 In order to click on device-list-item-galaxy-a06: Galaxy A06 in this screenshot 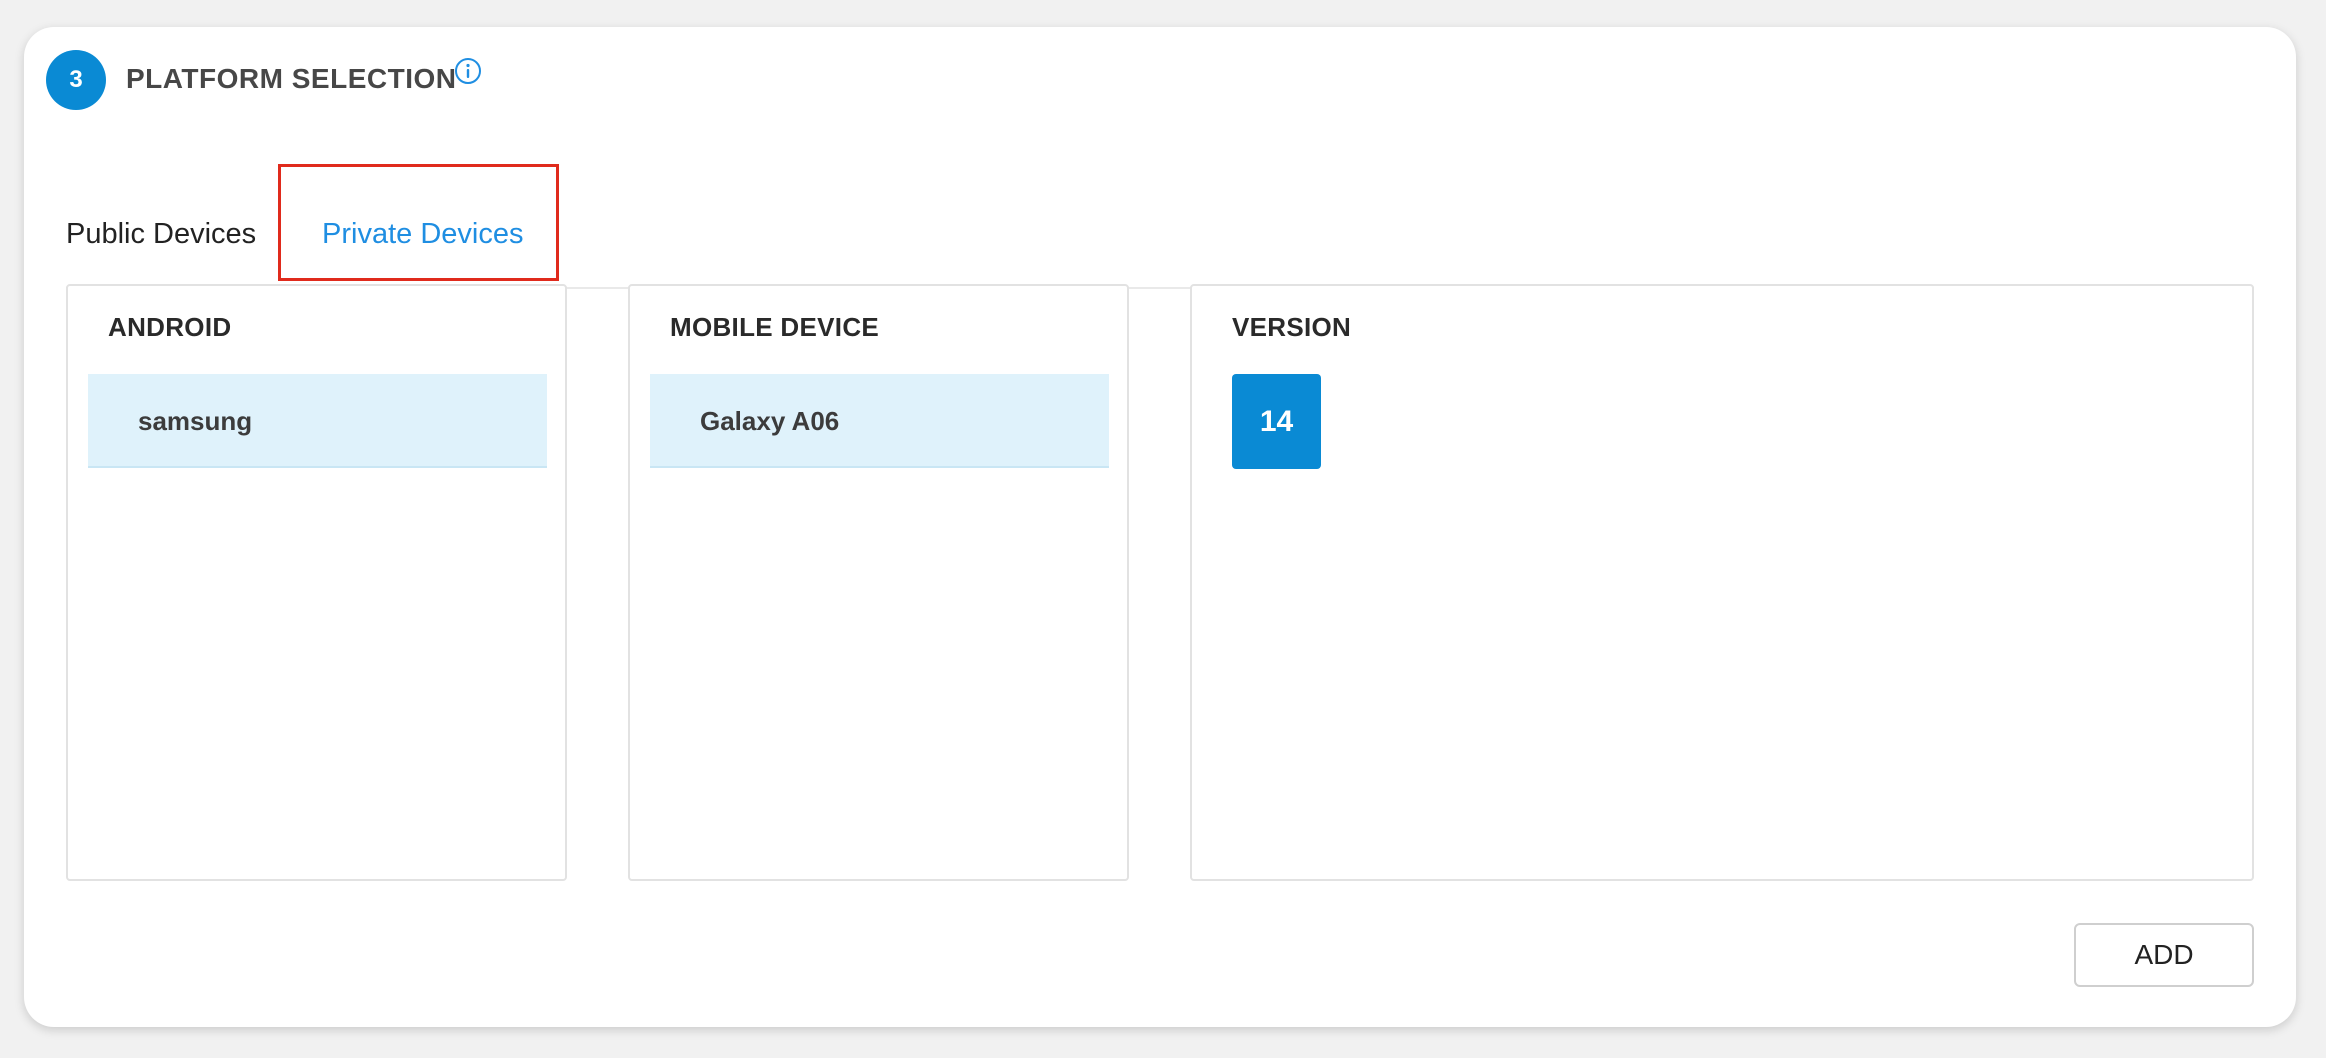, I will do `click(879, 421)`.